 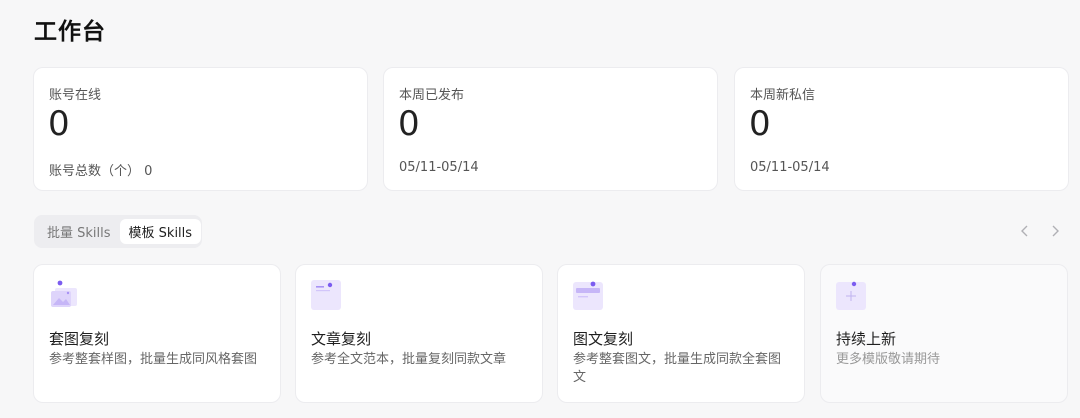 What do you see at coordinates (851, 295) in the screenshot?
I see `plus-icon` at bounding box center [851, 295].